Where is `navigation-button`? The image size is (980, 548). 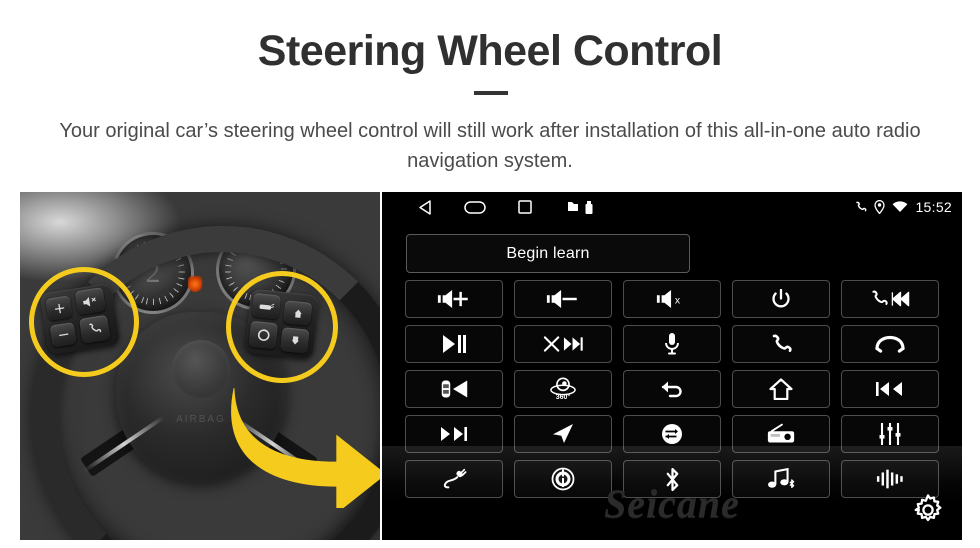
navigation-button is located at coordinates (563, 434).